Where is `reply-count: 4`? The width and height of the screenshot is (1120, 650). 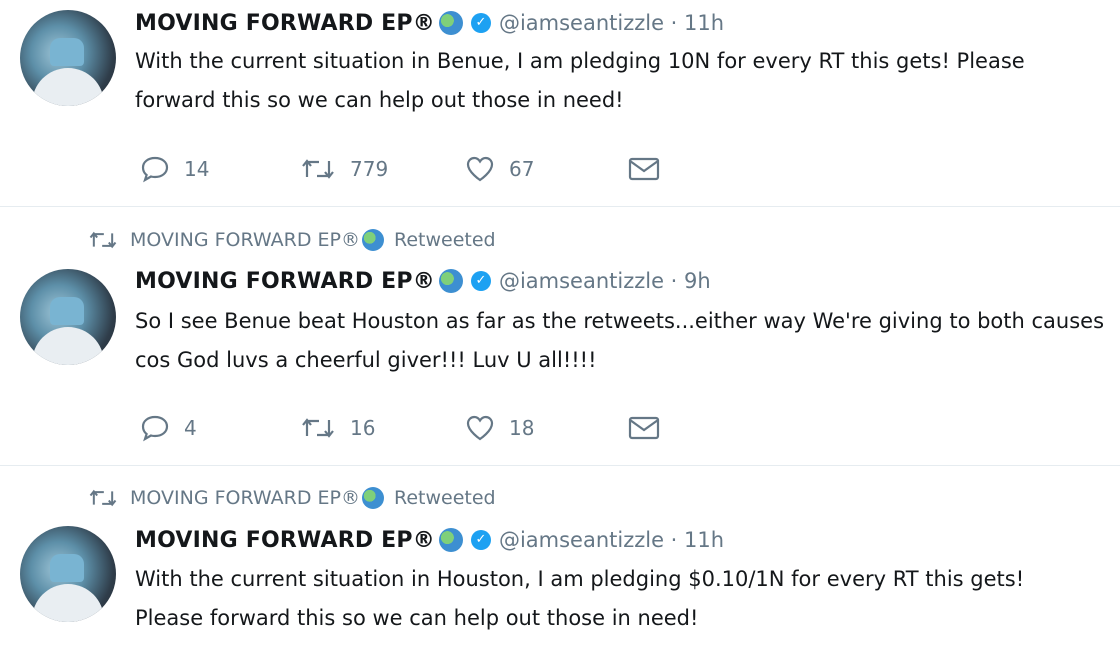 reply-count: 4 is located at coordinates (190, 428).